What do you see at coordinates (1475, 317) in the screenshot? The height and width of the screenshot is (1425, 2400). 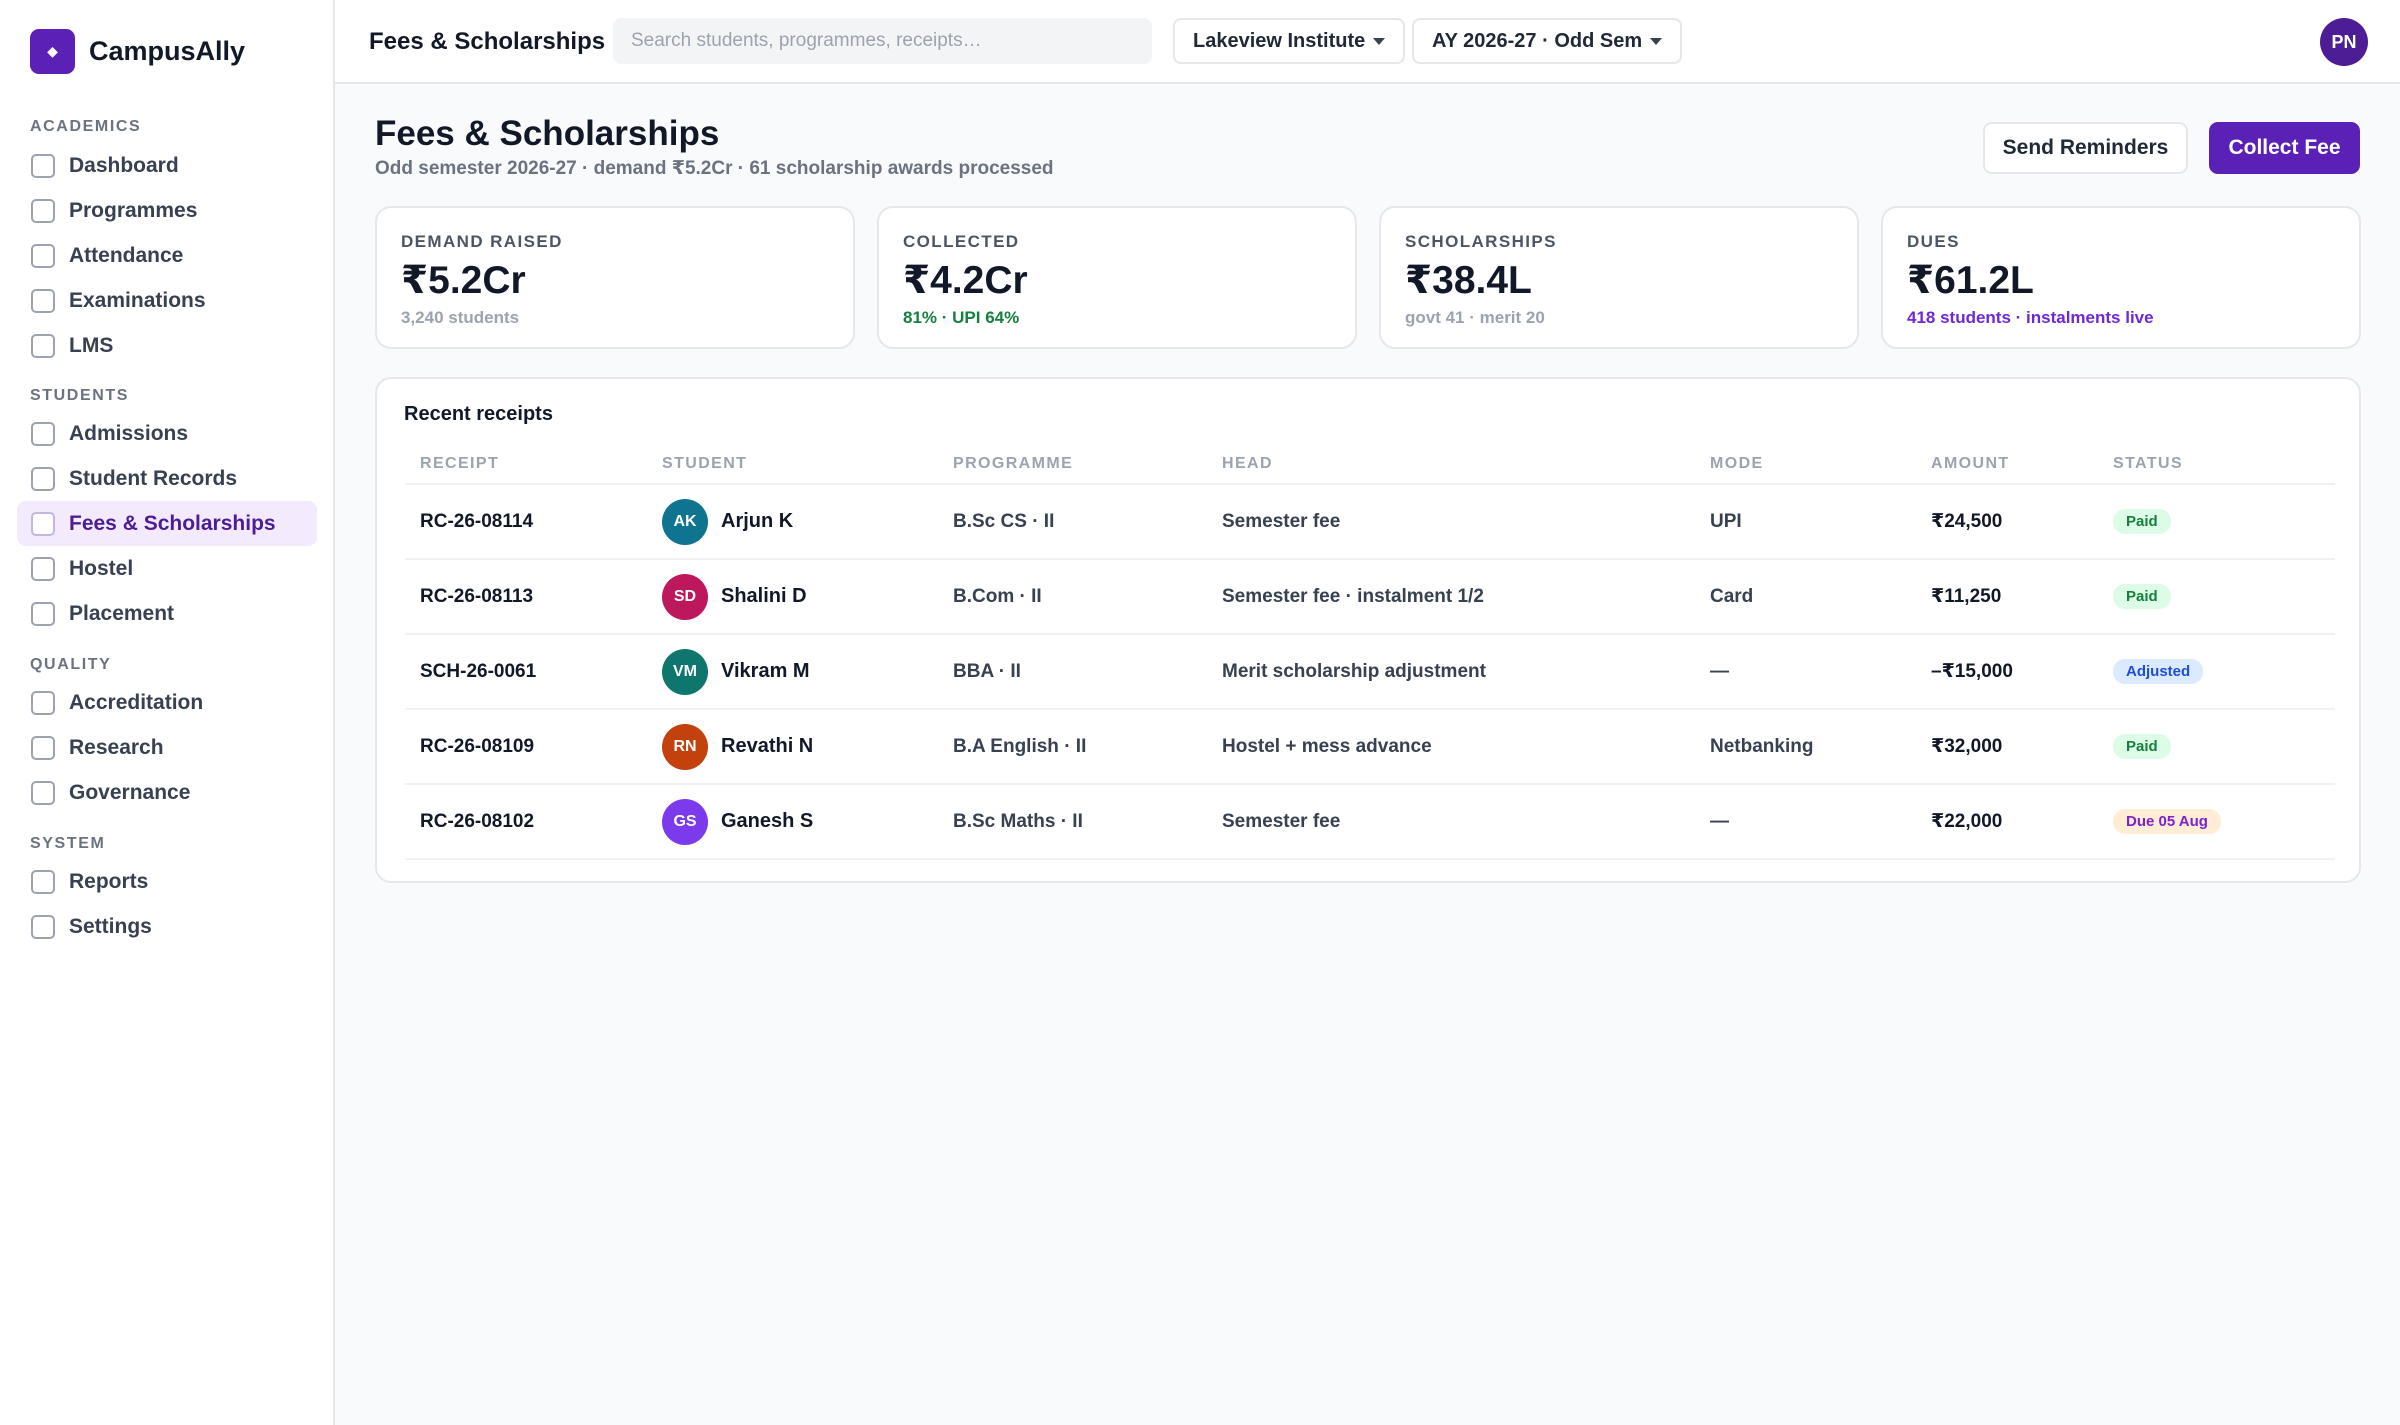 I see `stat-sub: govt 41 · merit 20` at bounding box center [1475, 317].